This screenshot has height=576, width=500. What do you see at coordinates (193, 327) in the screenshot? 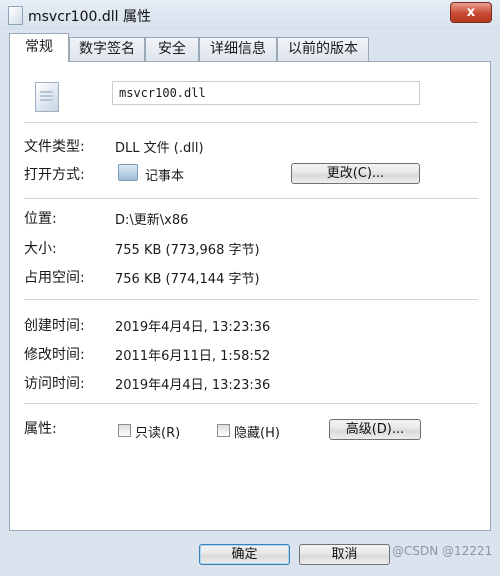
I see `created-value: 2019年4月4日, 13:23:36` at bounding box center [193, 327].